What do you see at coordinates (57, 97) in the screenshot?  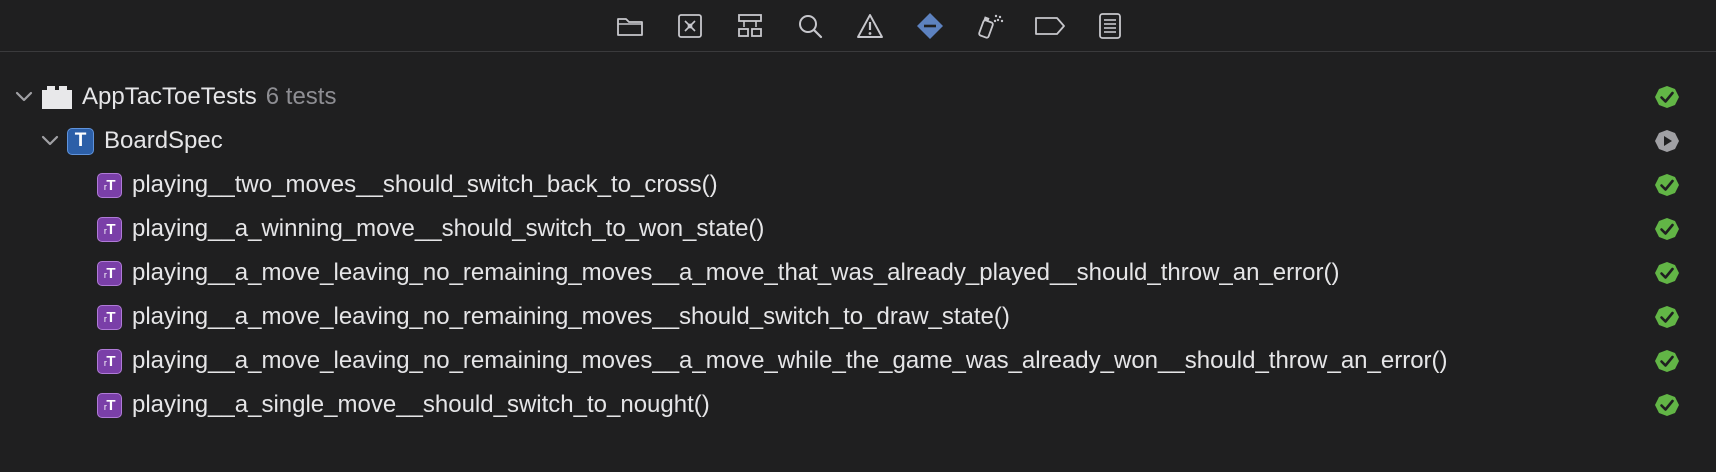 I see `test-bundle-icon` at bounding box center [57, 97].